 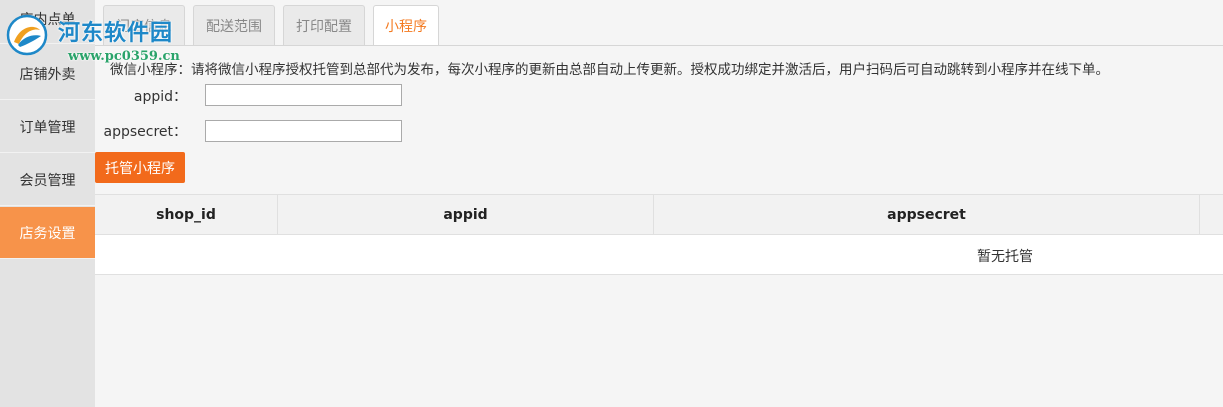 I want to click on tab-label: 门店信息, so click(x=144, y=26).